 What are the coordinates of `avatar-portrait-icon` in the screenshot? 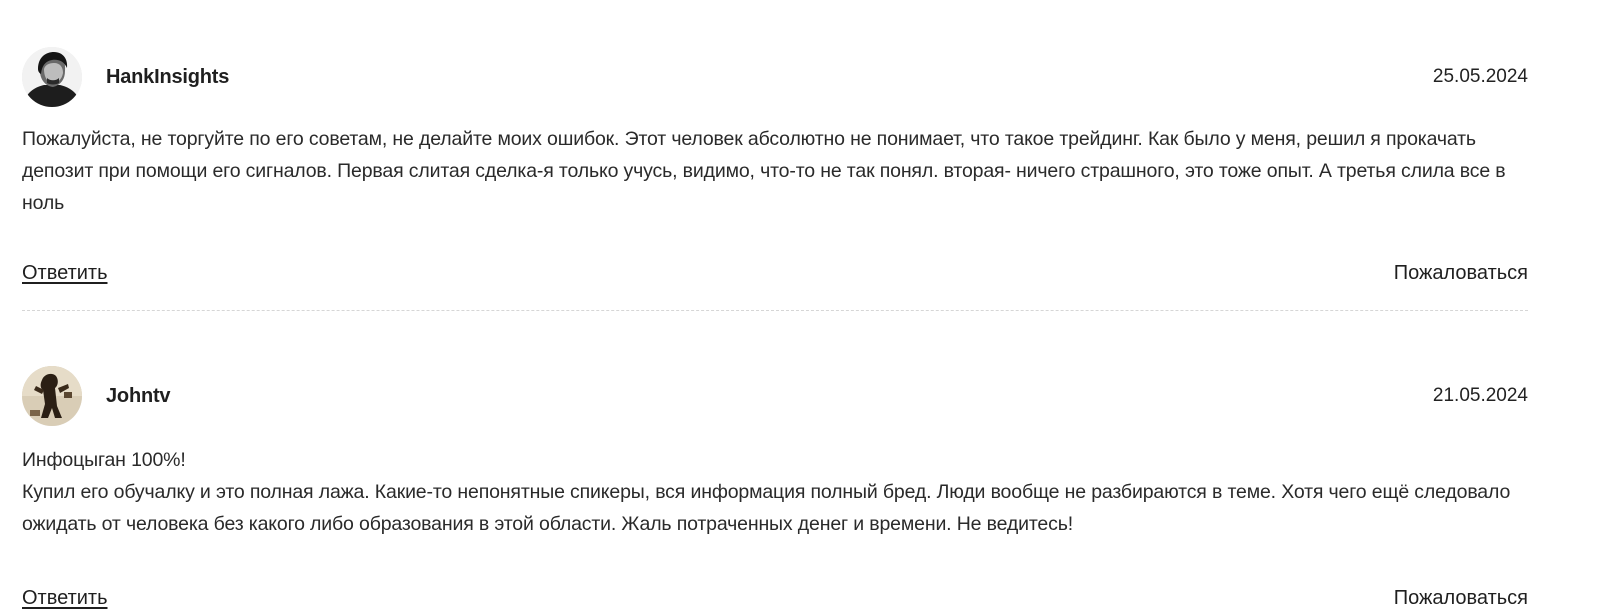 It's located at (52, 77).